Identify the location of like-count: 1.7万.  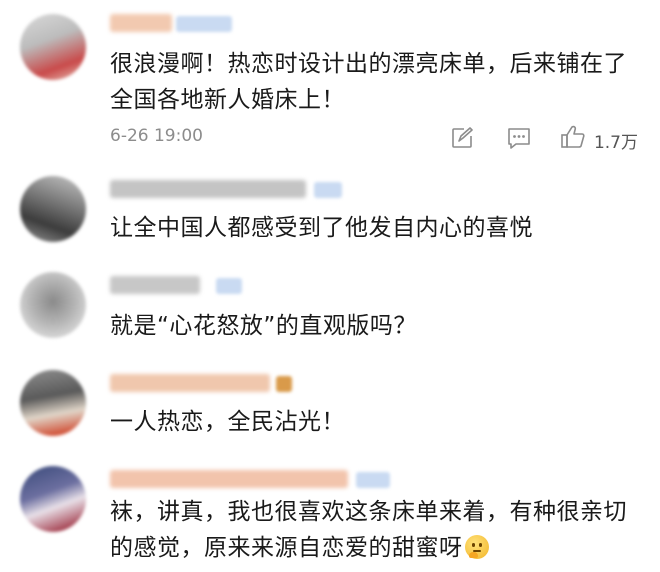
(615, 143).